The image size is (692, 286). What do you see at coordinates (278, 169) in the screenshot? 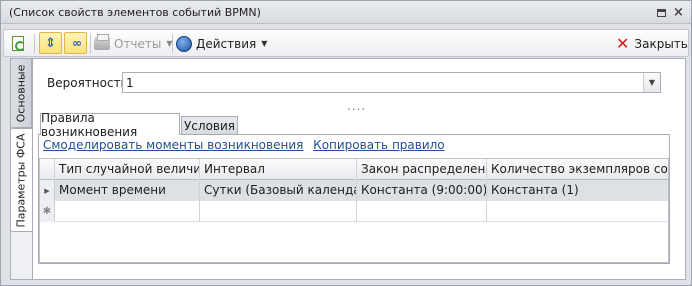
I see `column-header: Интервал` at bounding box center [278, 169].